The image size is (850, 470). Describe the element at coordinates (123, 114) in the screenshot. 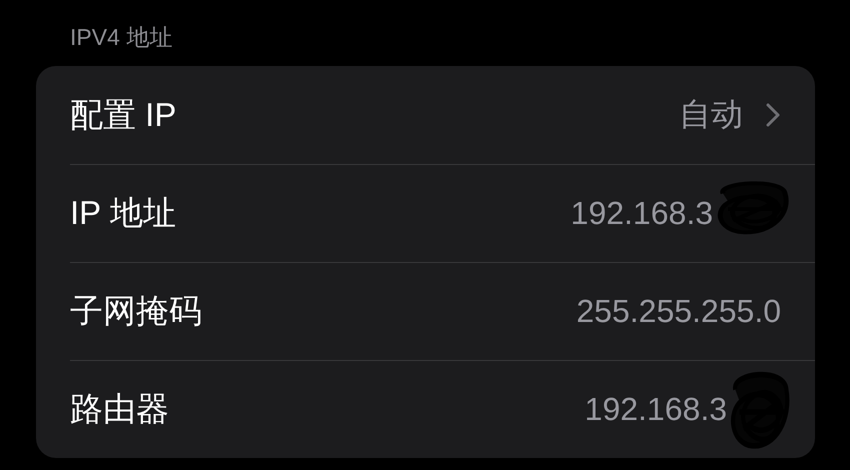

I see `row-label: 配置 IP` at that location.